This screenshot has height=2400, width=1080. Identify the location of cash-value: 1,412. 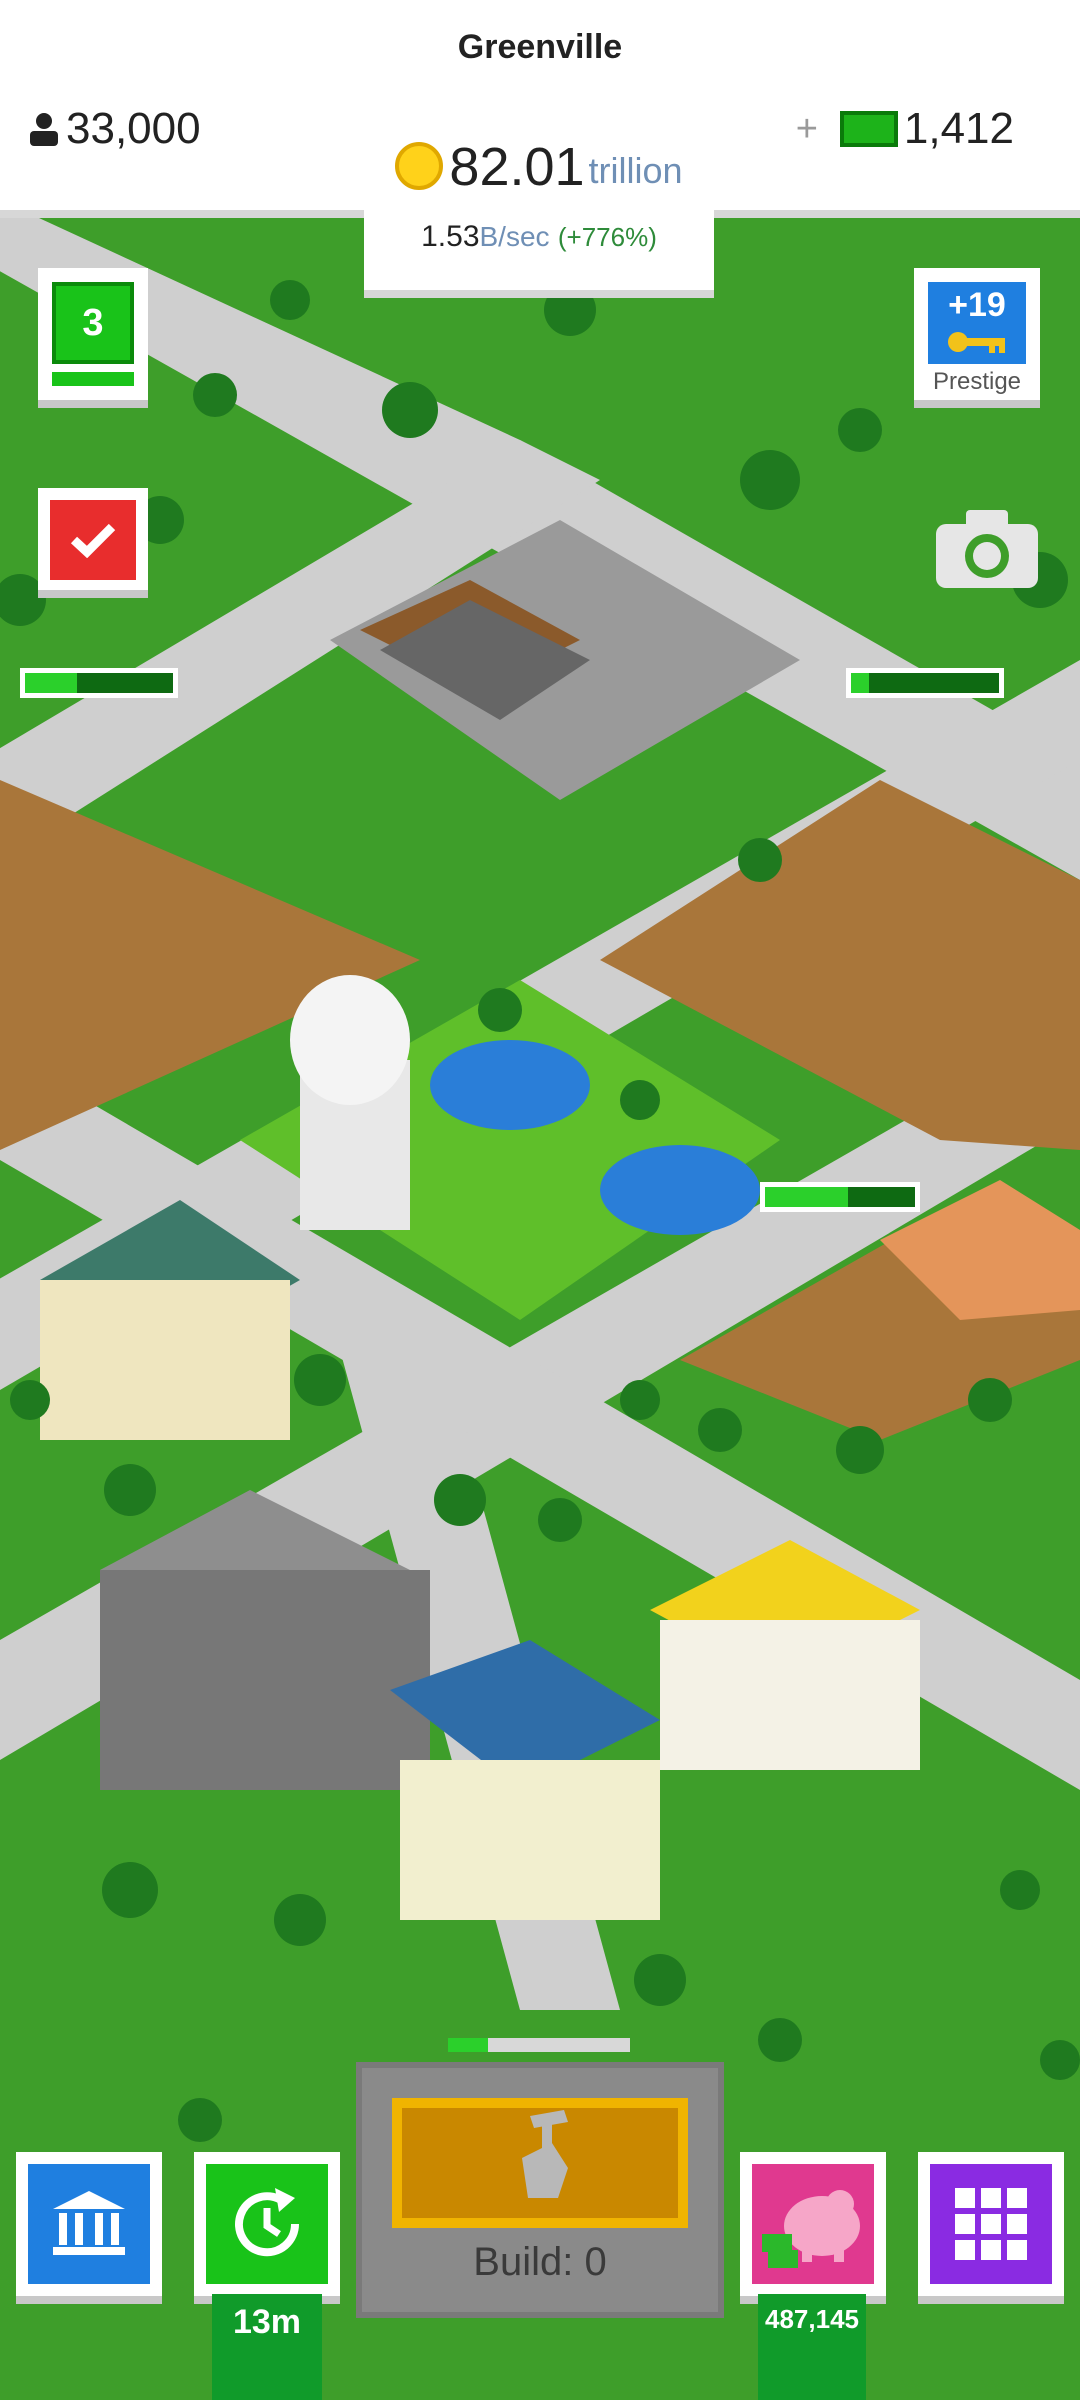
(958, 128).